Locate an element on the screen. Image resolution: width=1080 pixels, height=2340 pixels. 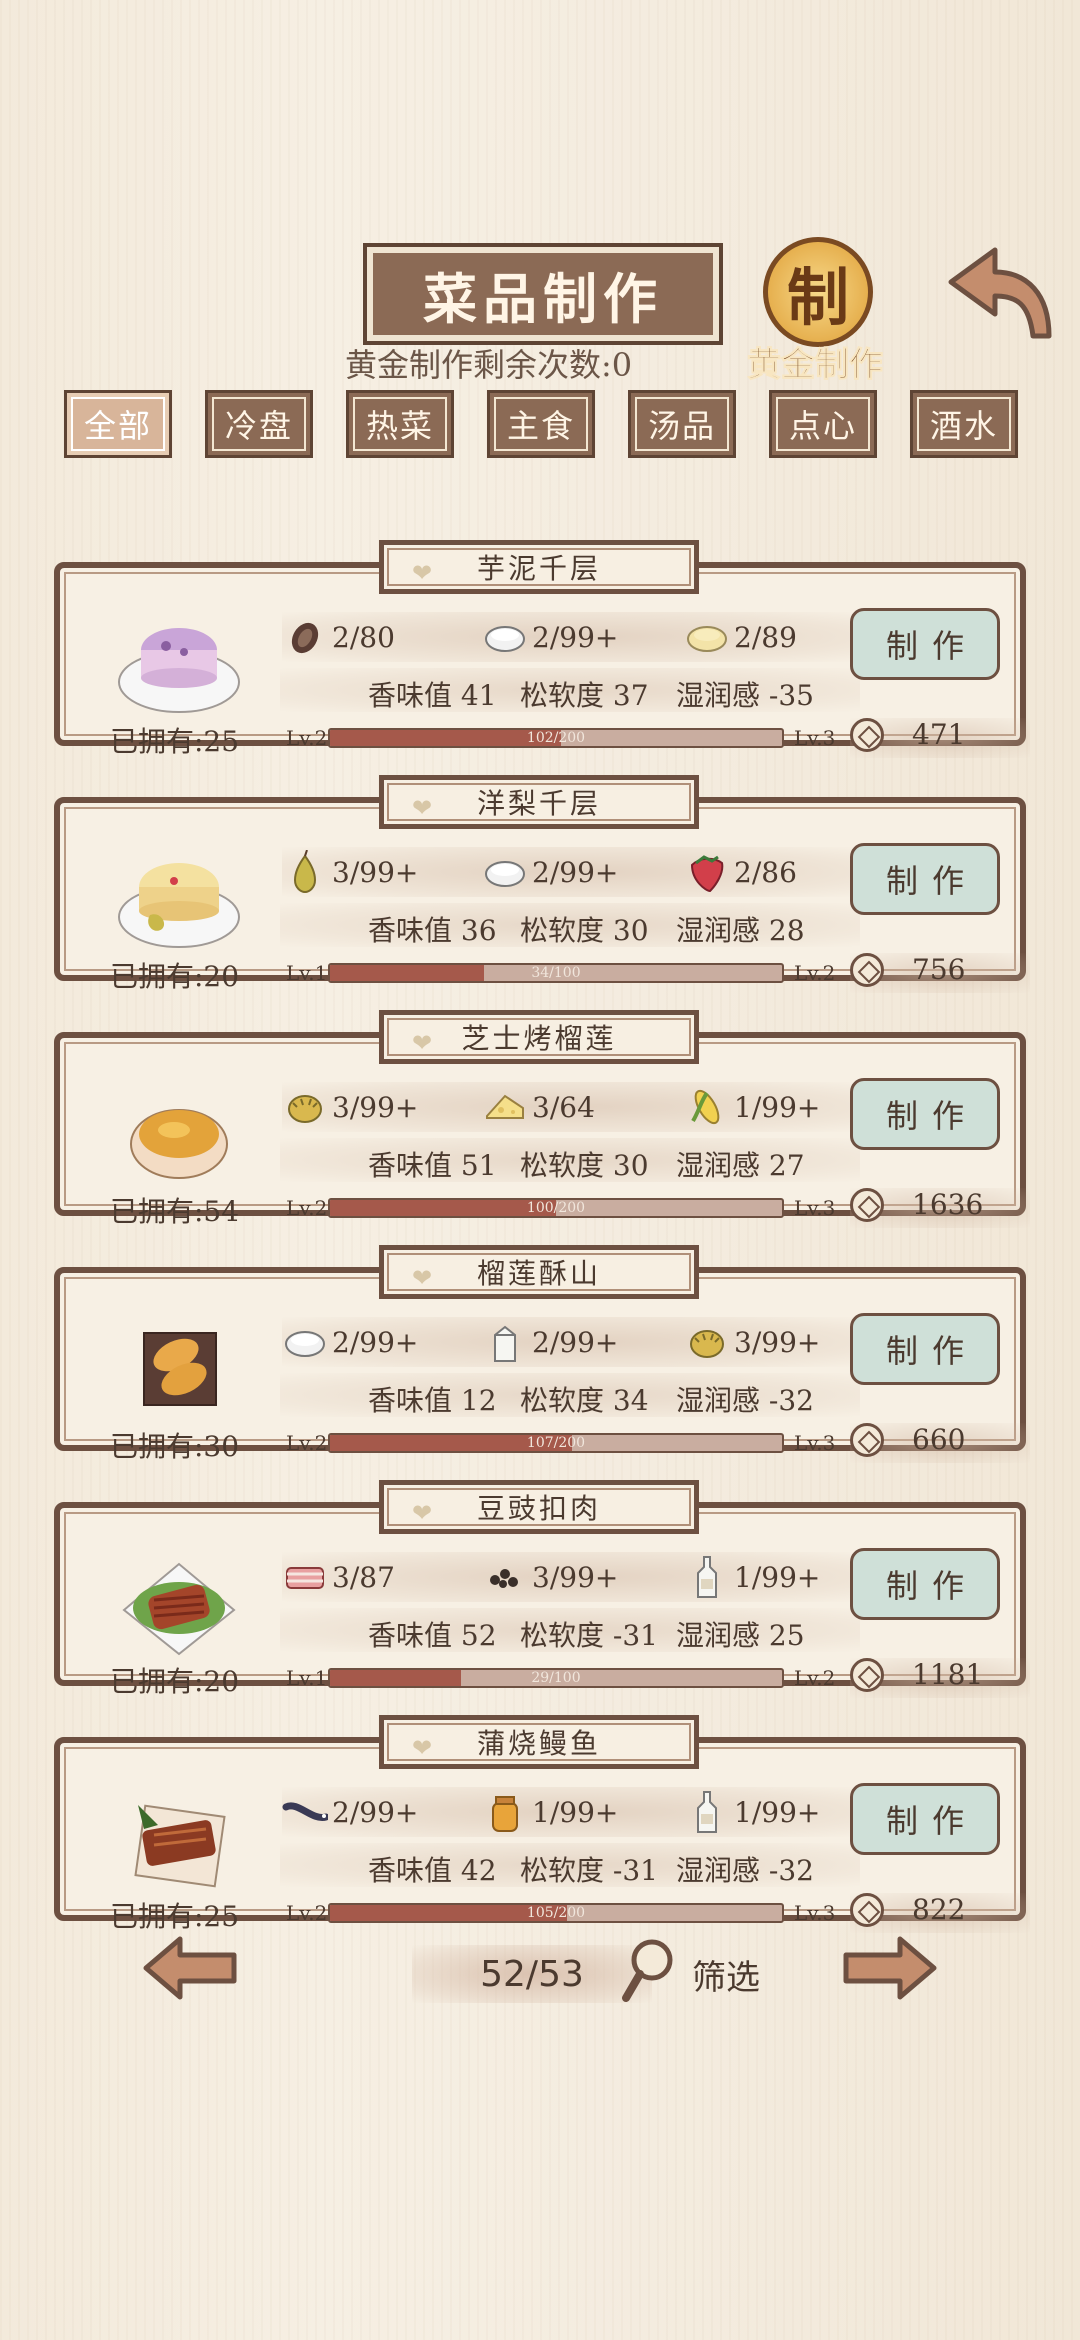
stat-value: 松软度 30 is located at coordinates (584, 1165).